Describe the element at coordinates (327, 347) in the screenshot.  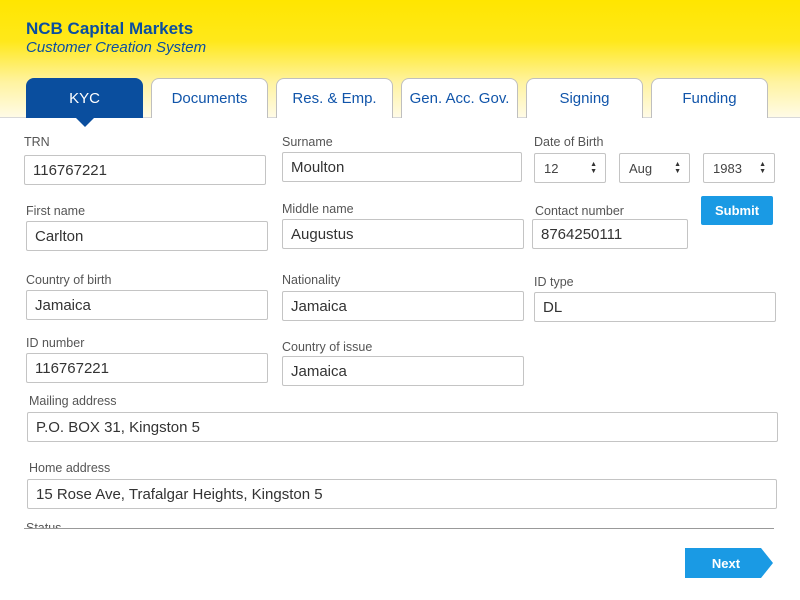
I see `country-of-issue-label: Country of issue` at that location.